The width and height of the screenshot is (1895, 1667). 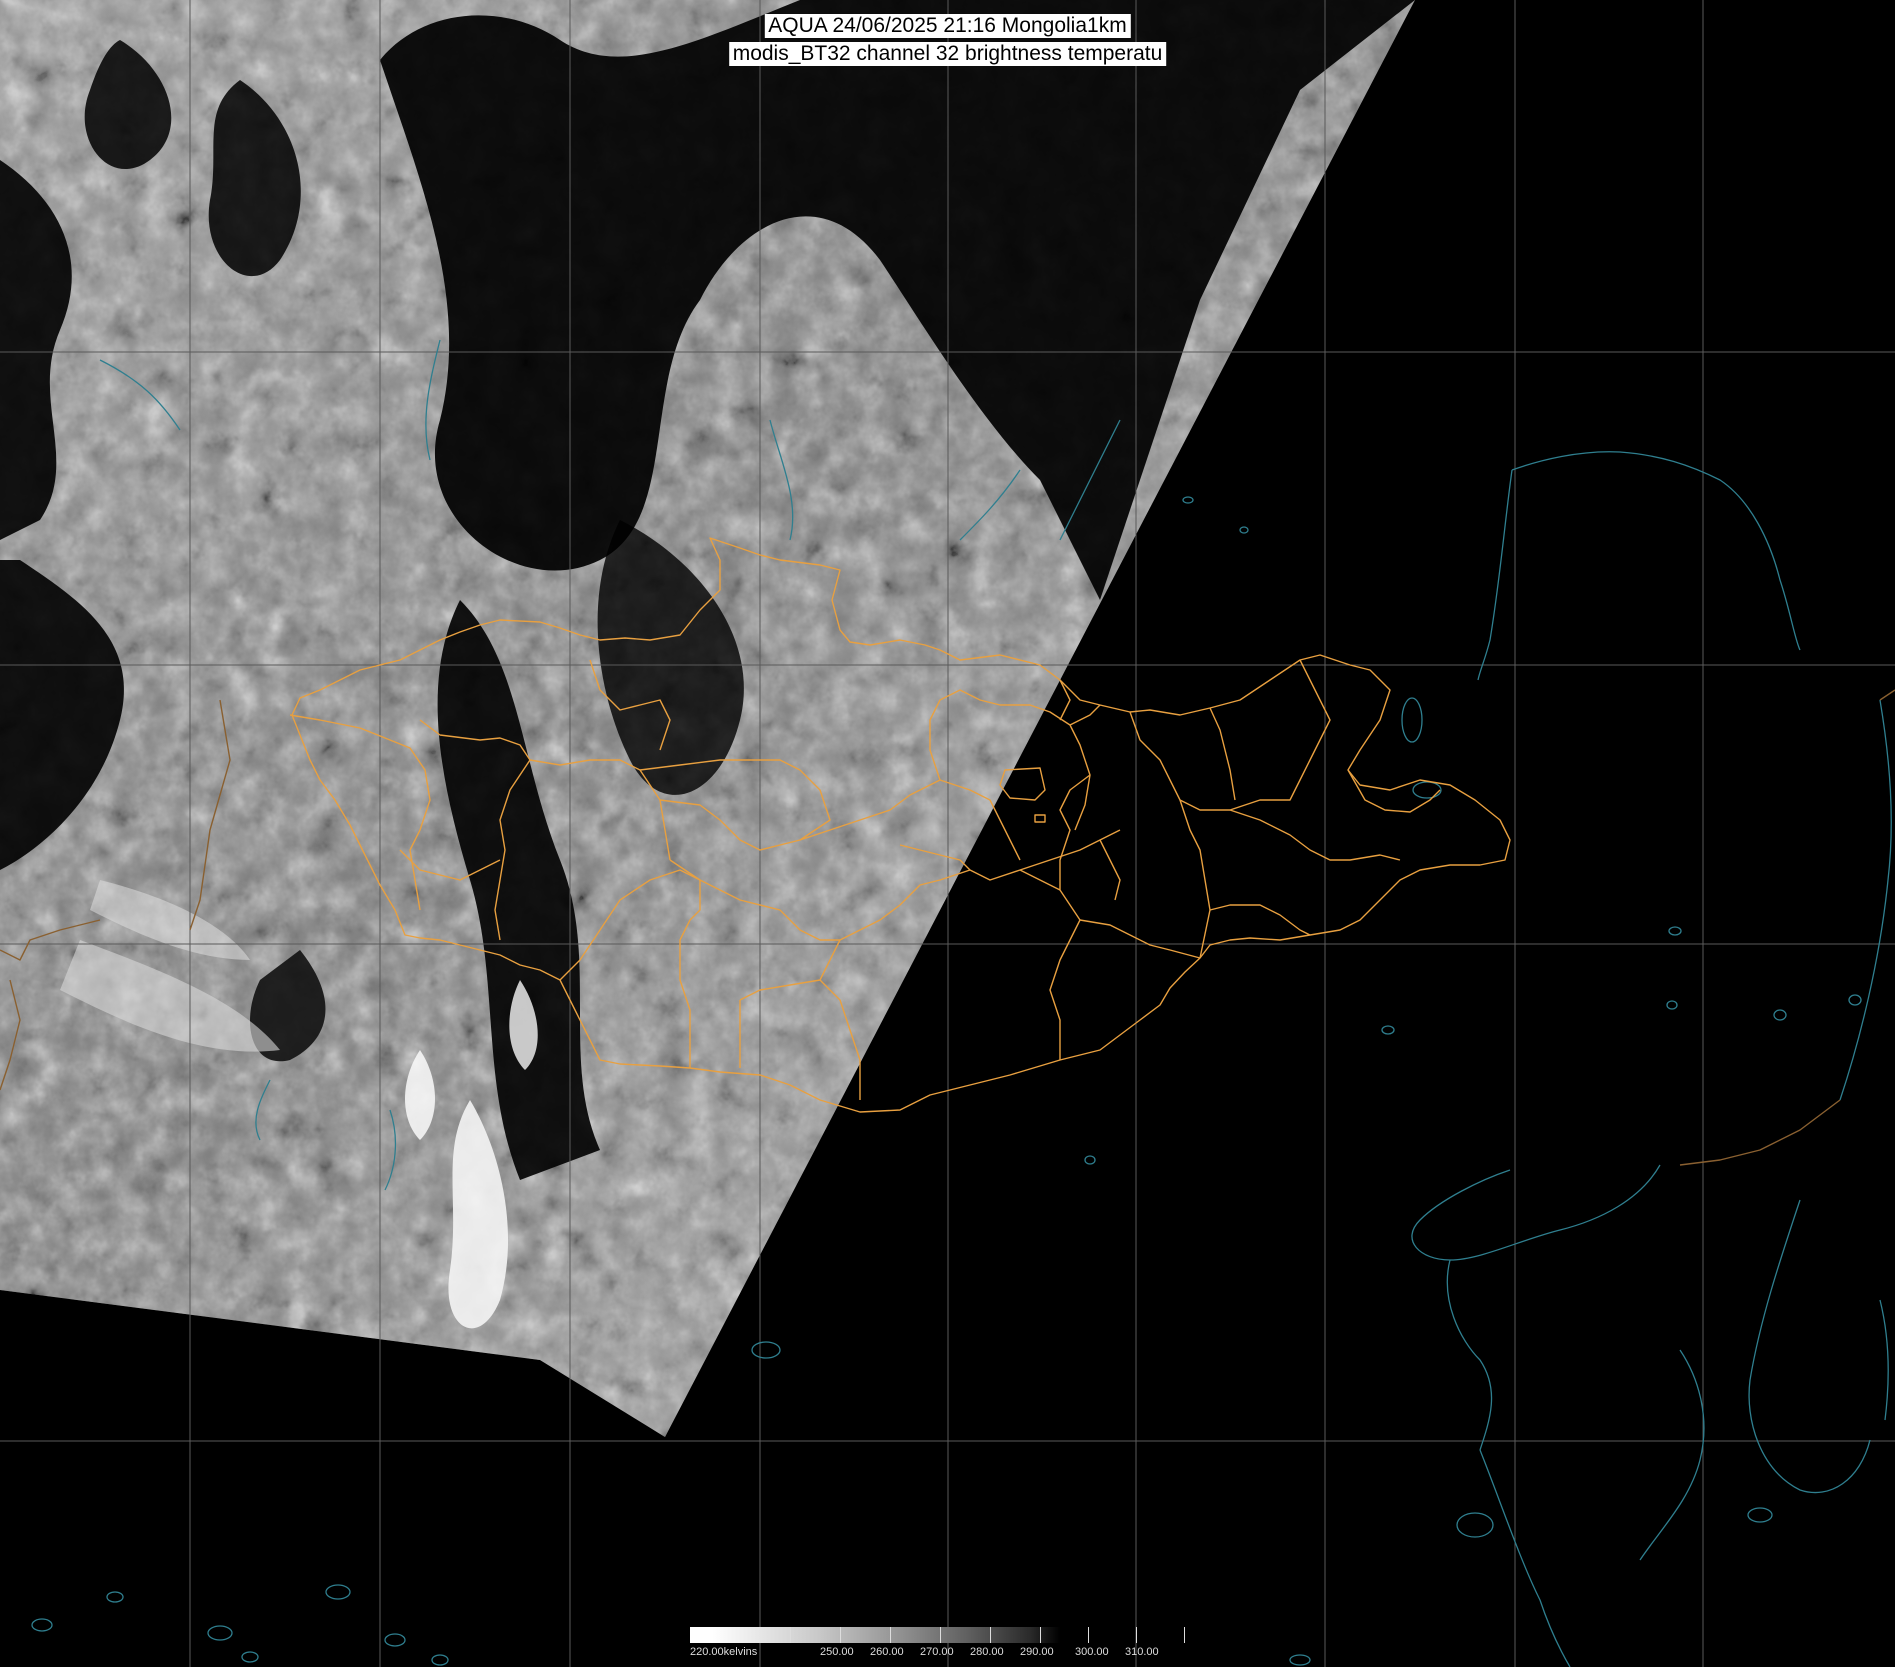 I want to click on colorbar-label: 250.00, so click(x=837, y=1652).